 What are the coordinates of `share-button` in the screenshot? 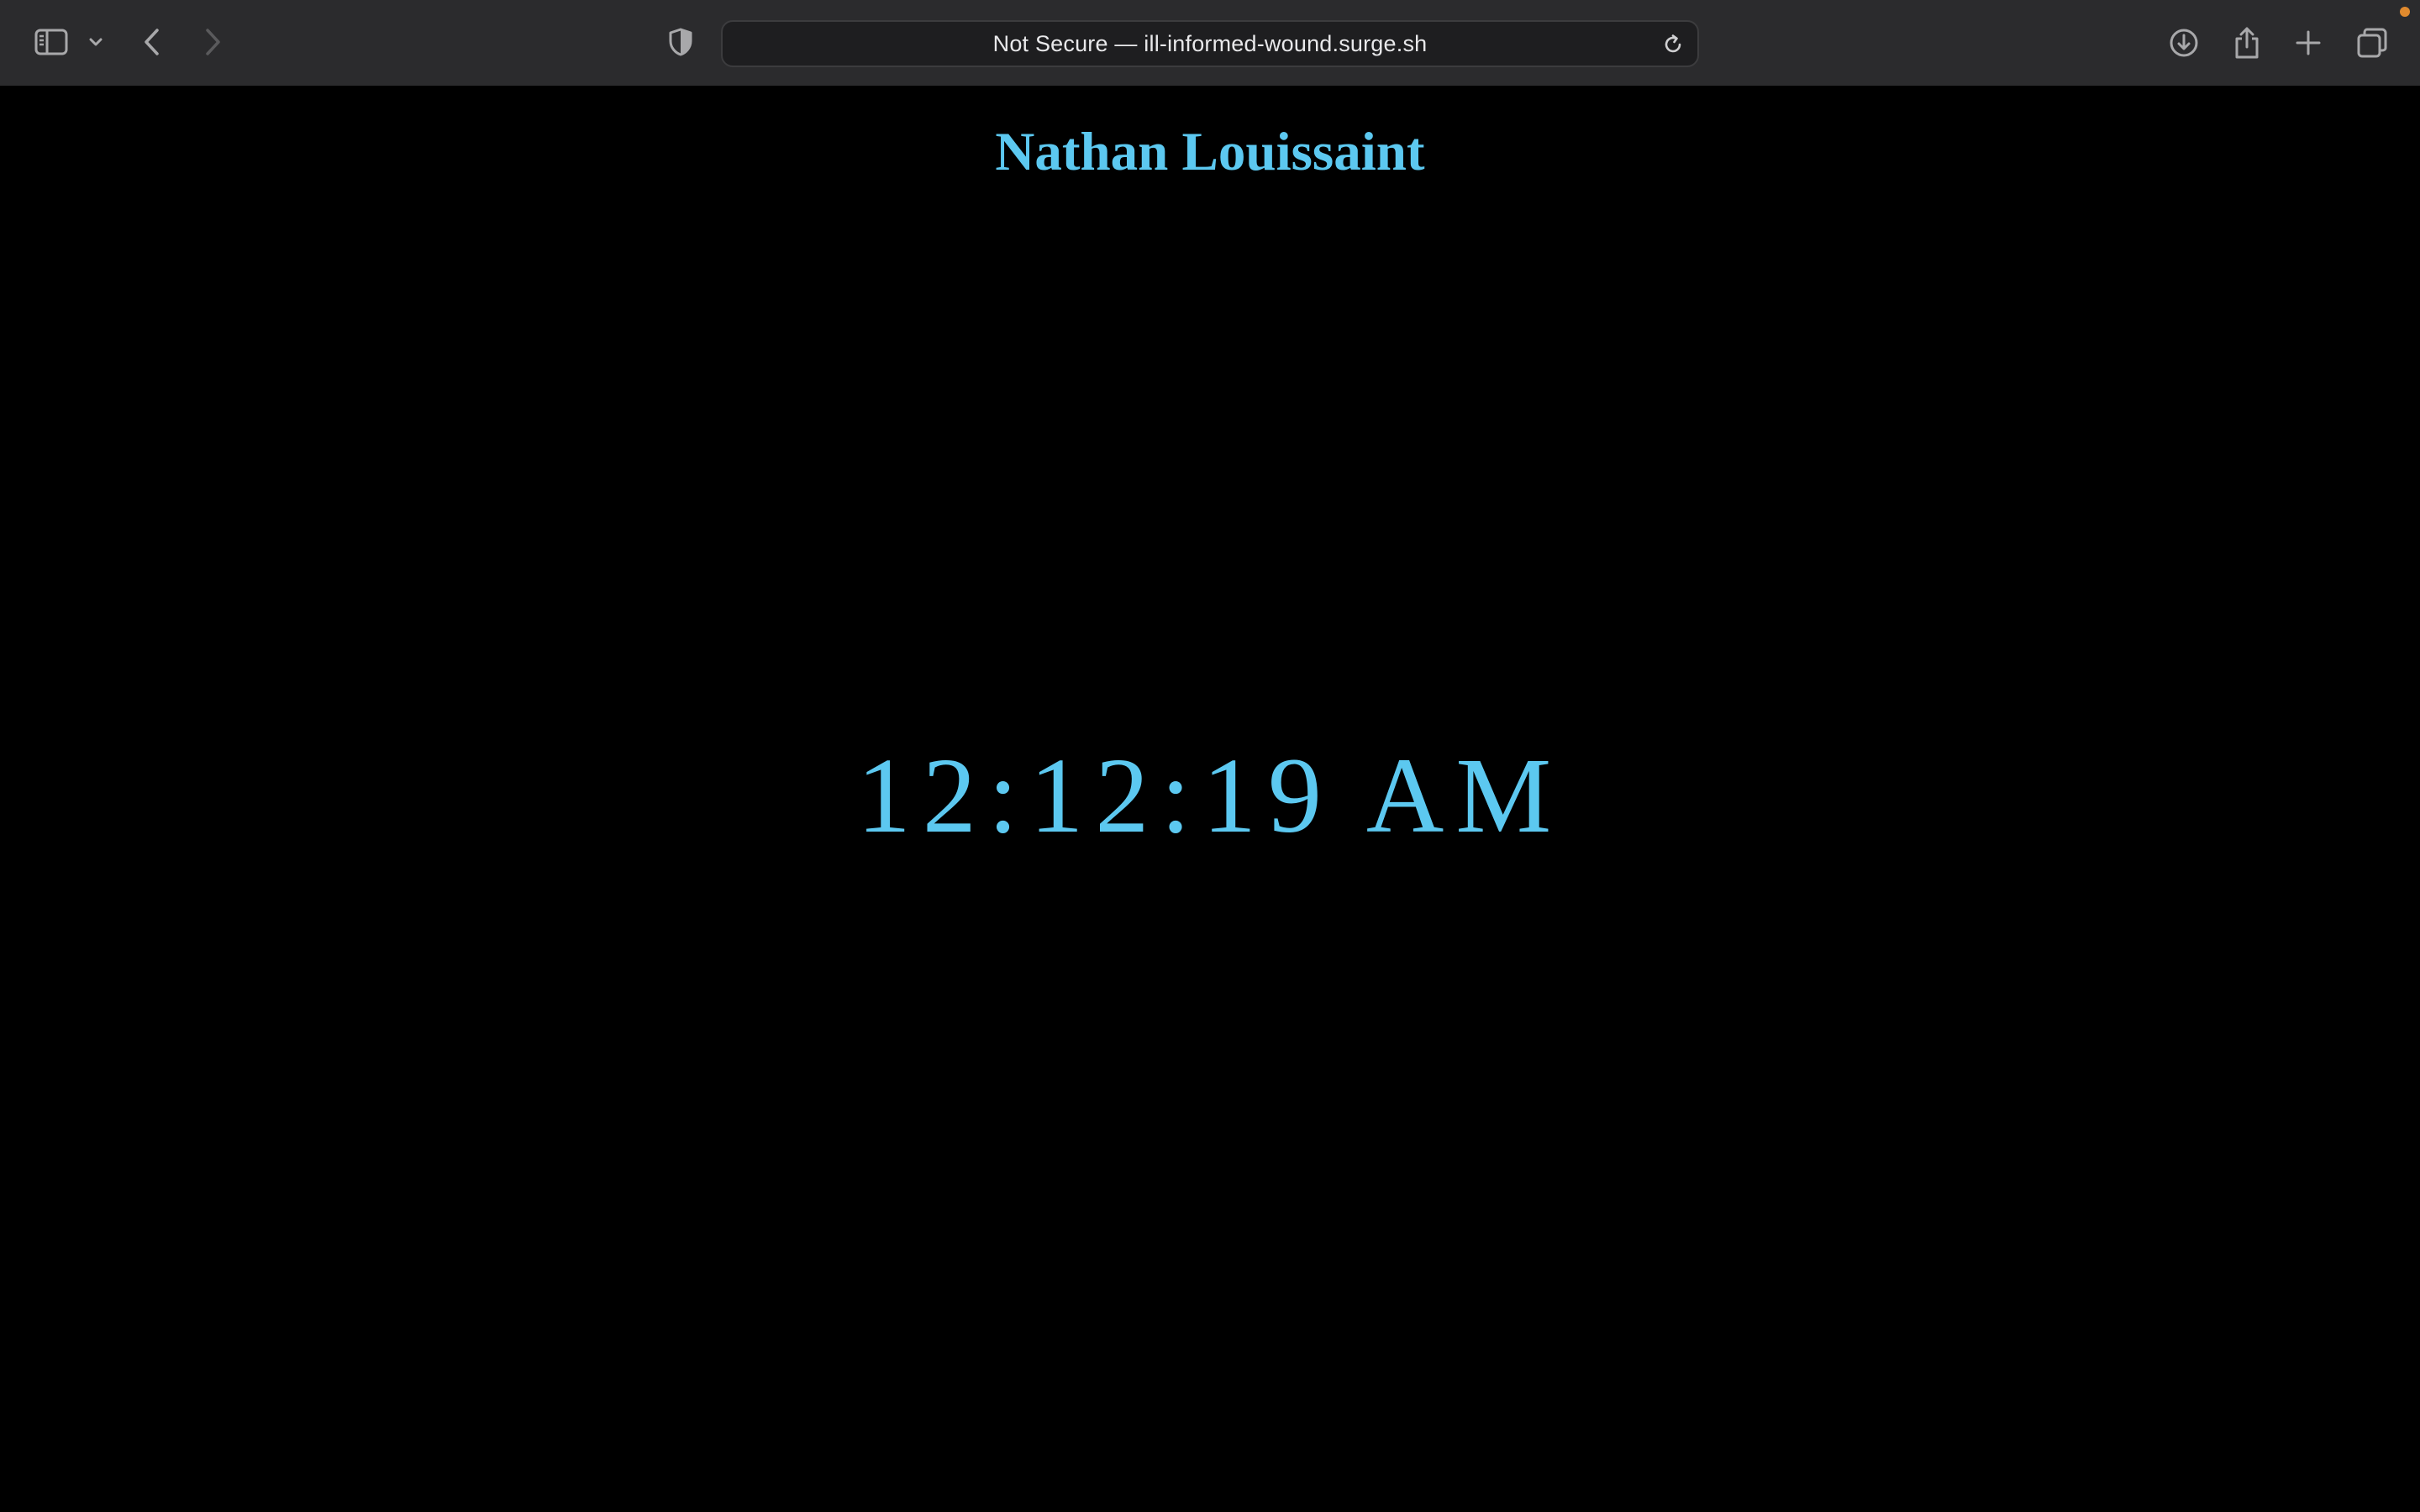 It's located at (2247, 43).